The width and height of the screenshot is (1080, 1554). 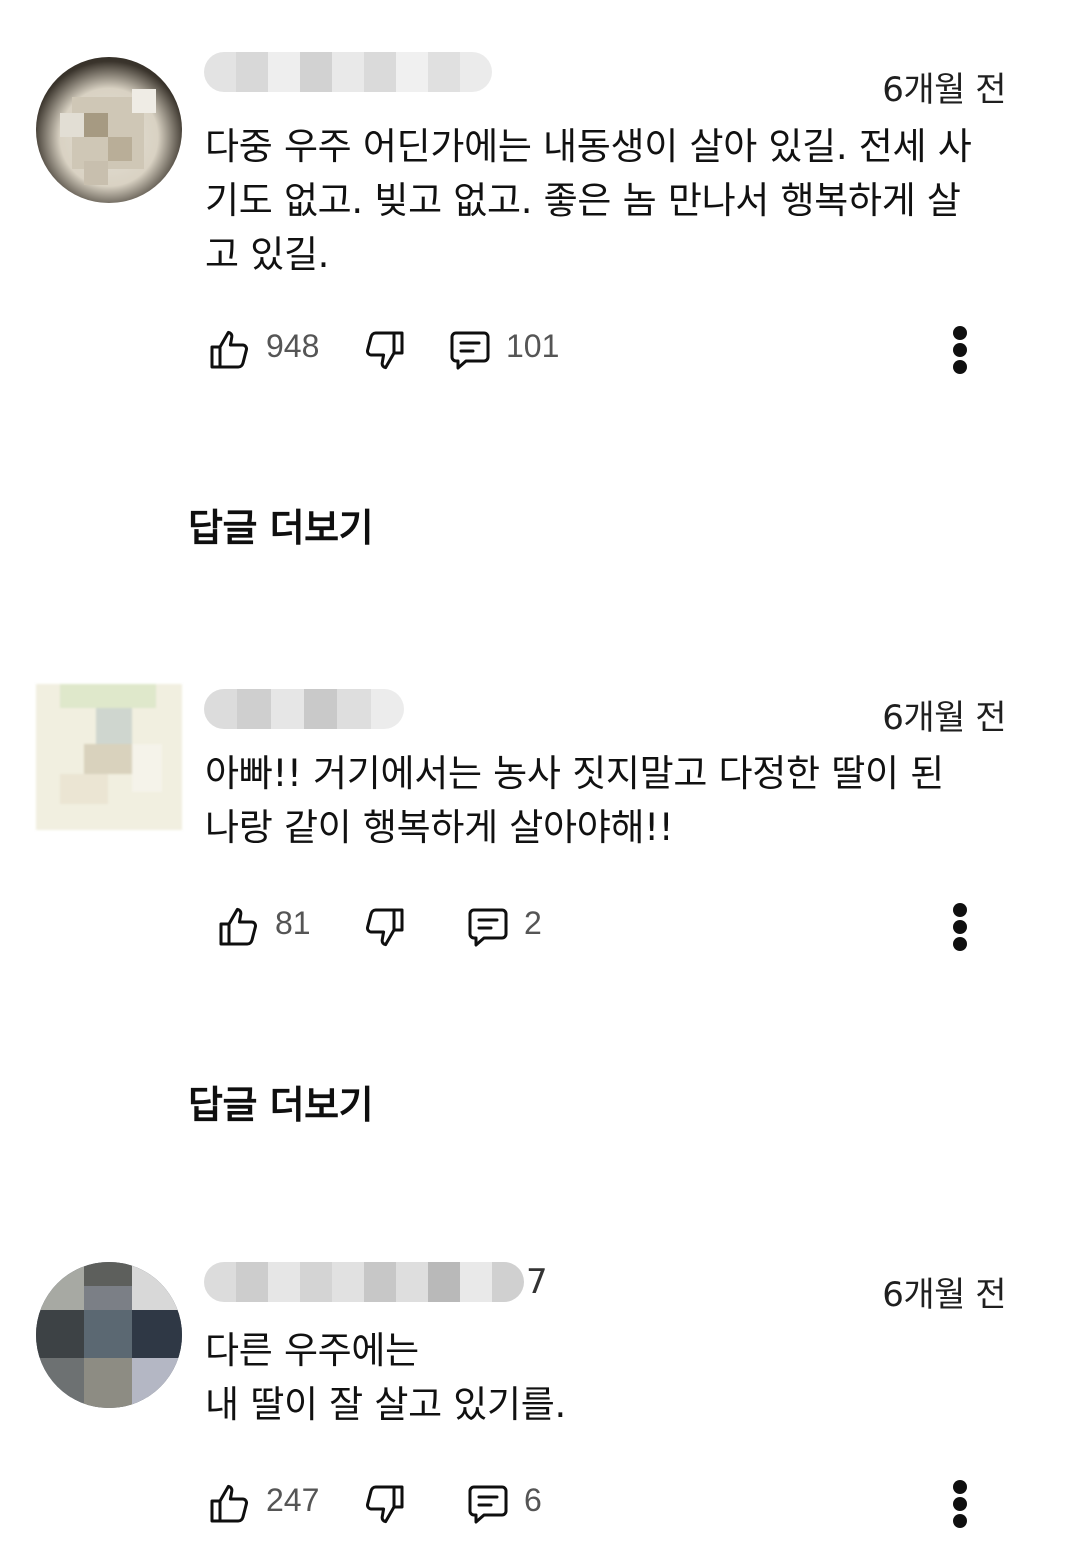 What do you see at coordinates (533, 1500) in the screenshot?
I see `reply-count: 6` at bounding box center [533, 1500].